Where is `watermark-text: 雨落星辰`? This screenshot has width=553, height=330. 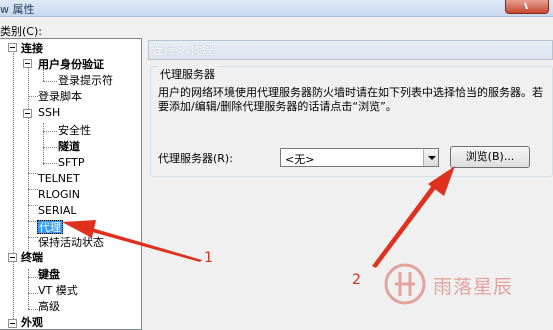 watermark-text: 雨落星辰 is located at coordinates (473, 287).